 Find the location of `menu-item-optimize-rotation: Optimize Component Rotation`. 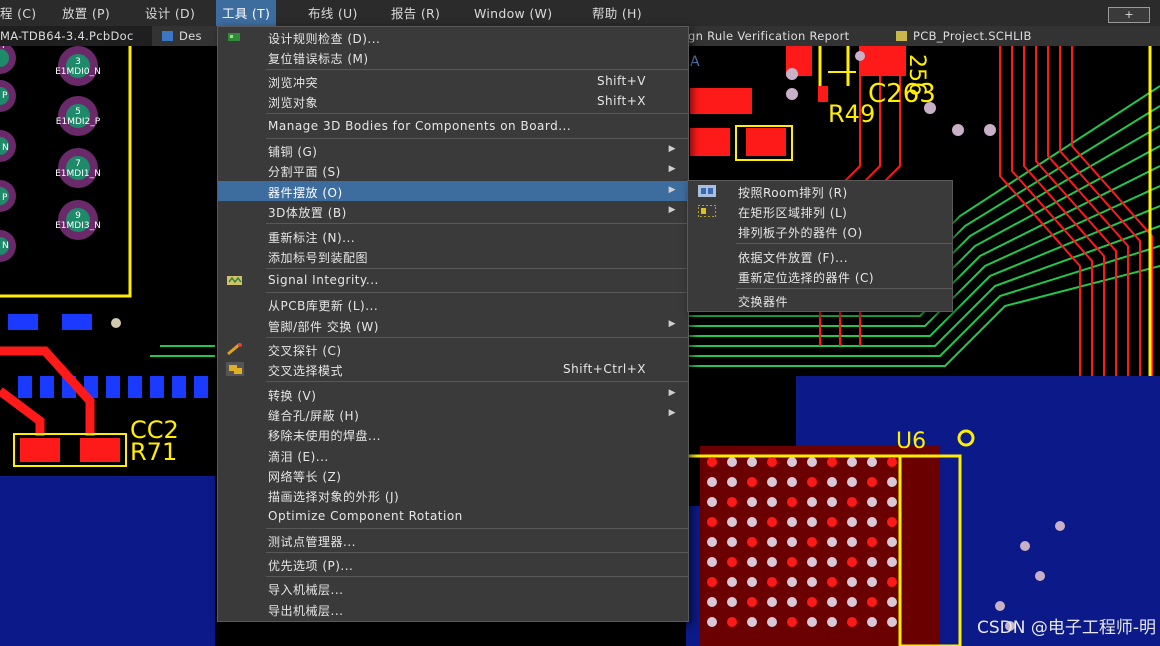

menu-item-optimize-rotation: Optimize Component Rotation is located at coordinates (453, 516).